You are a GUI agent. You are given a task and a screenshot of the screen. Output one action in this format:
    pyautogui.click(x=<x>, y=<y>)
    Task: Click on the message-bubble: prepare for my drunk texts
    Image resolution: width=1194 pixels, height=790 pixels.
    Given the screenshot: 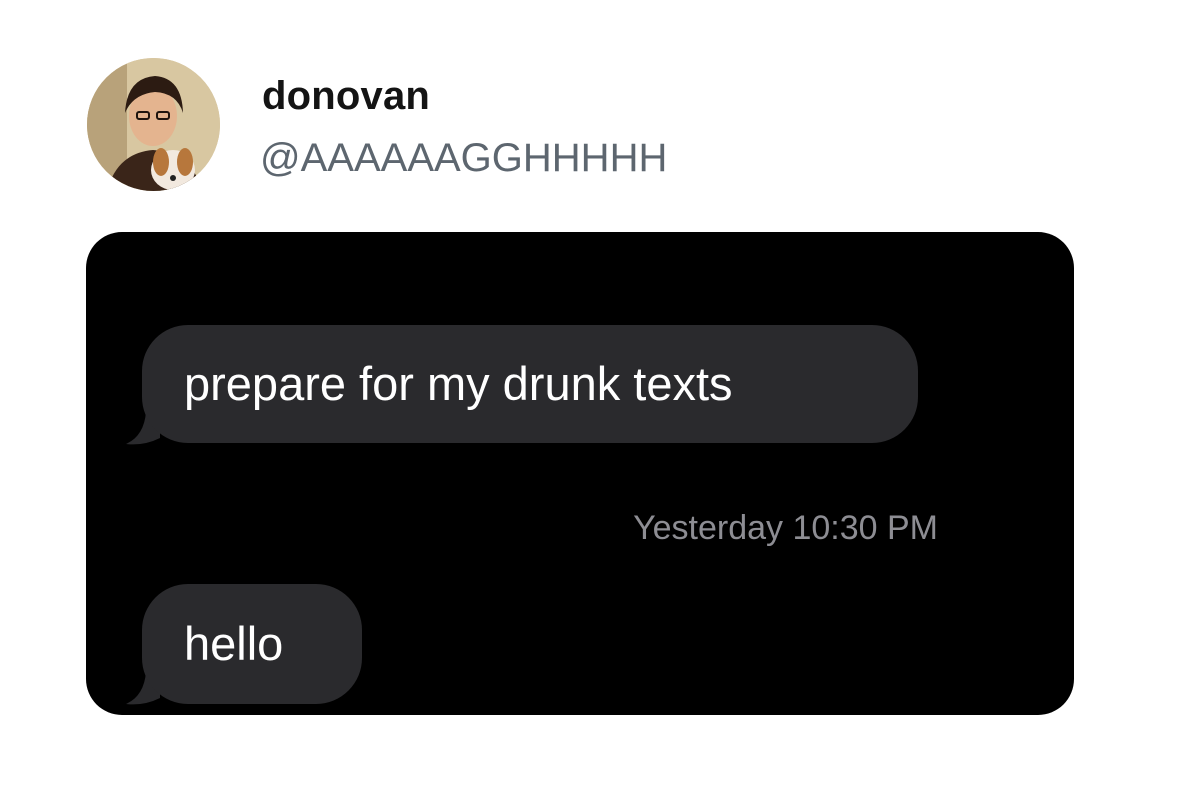 What is the action you would take?
    pyautogui.click(x=530, y=384)
    